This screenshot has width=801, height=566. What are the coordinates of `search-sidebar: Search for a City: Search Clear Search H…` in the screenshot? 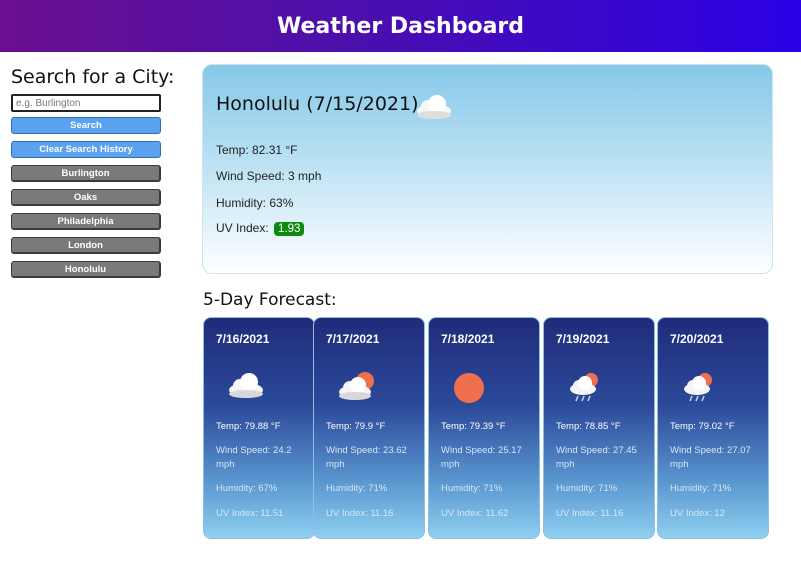 It's located at (93, 175).